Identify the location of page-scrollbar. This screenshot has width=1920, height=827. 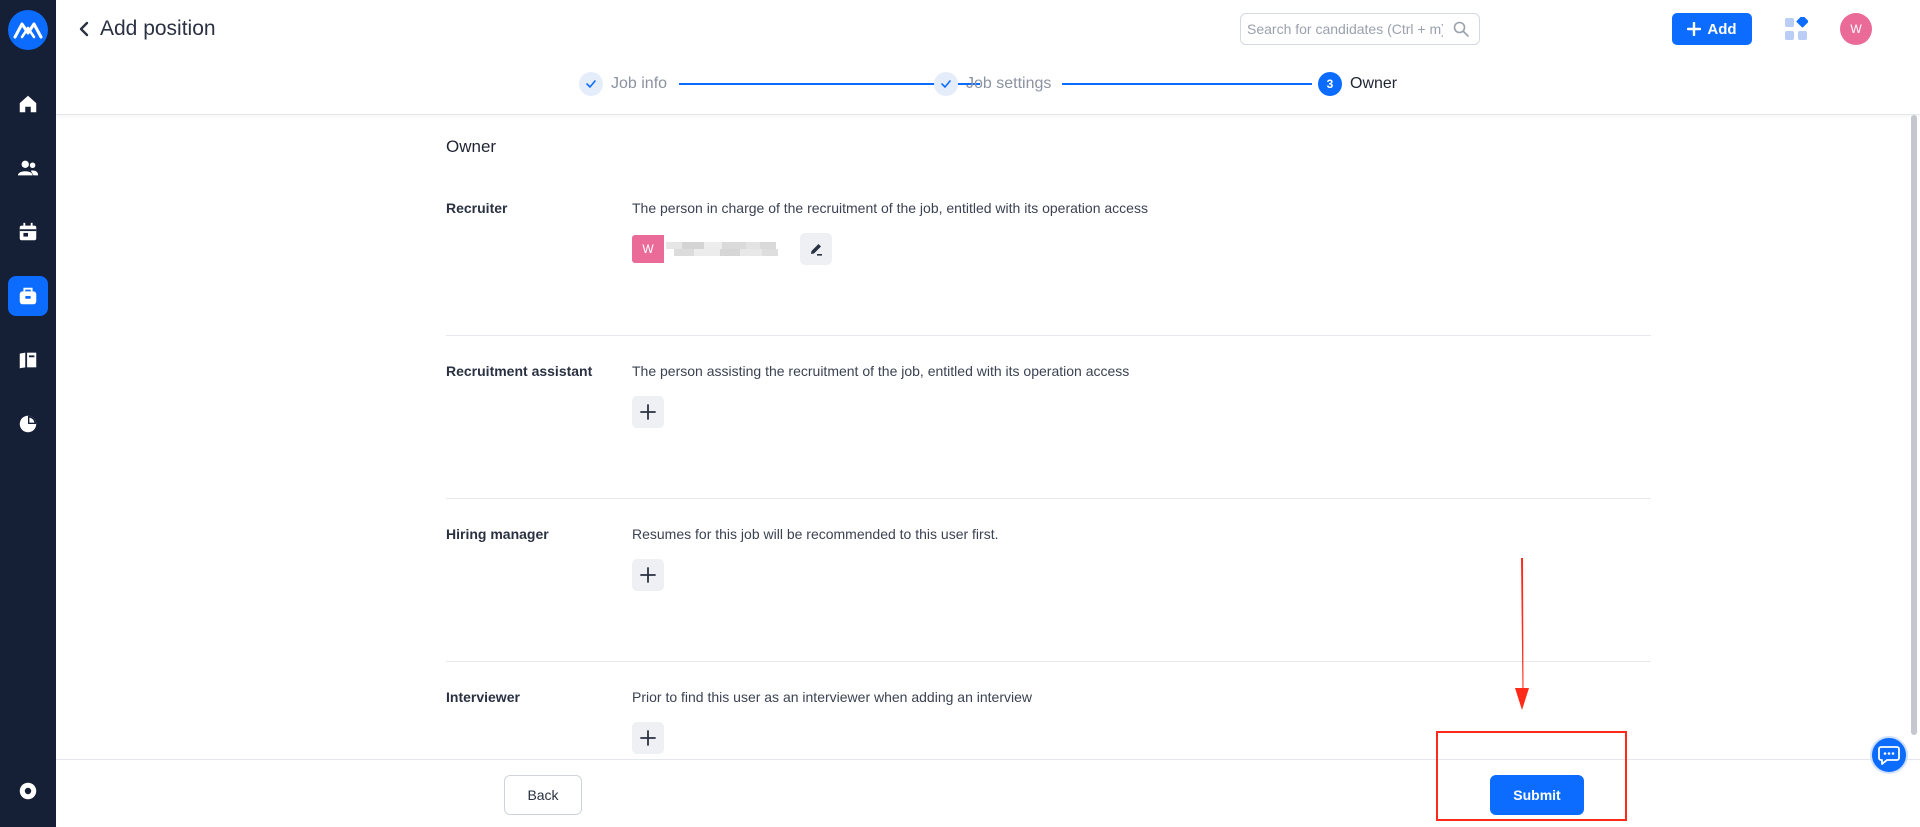
(1914, 425).